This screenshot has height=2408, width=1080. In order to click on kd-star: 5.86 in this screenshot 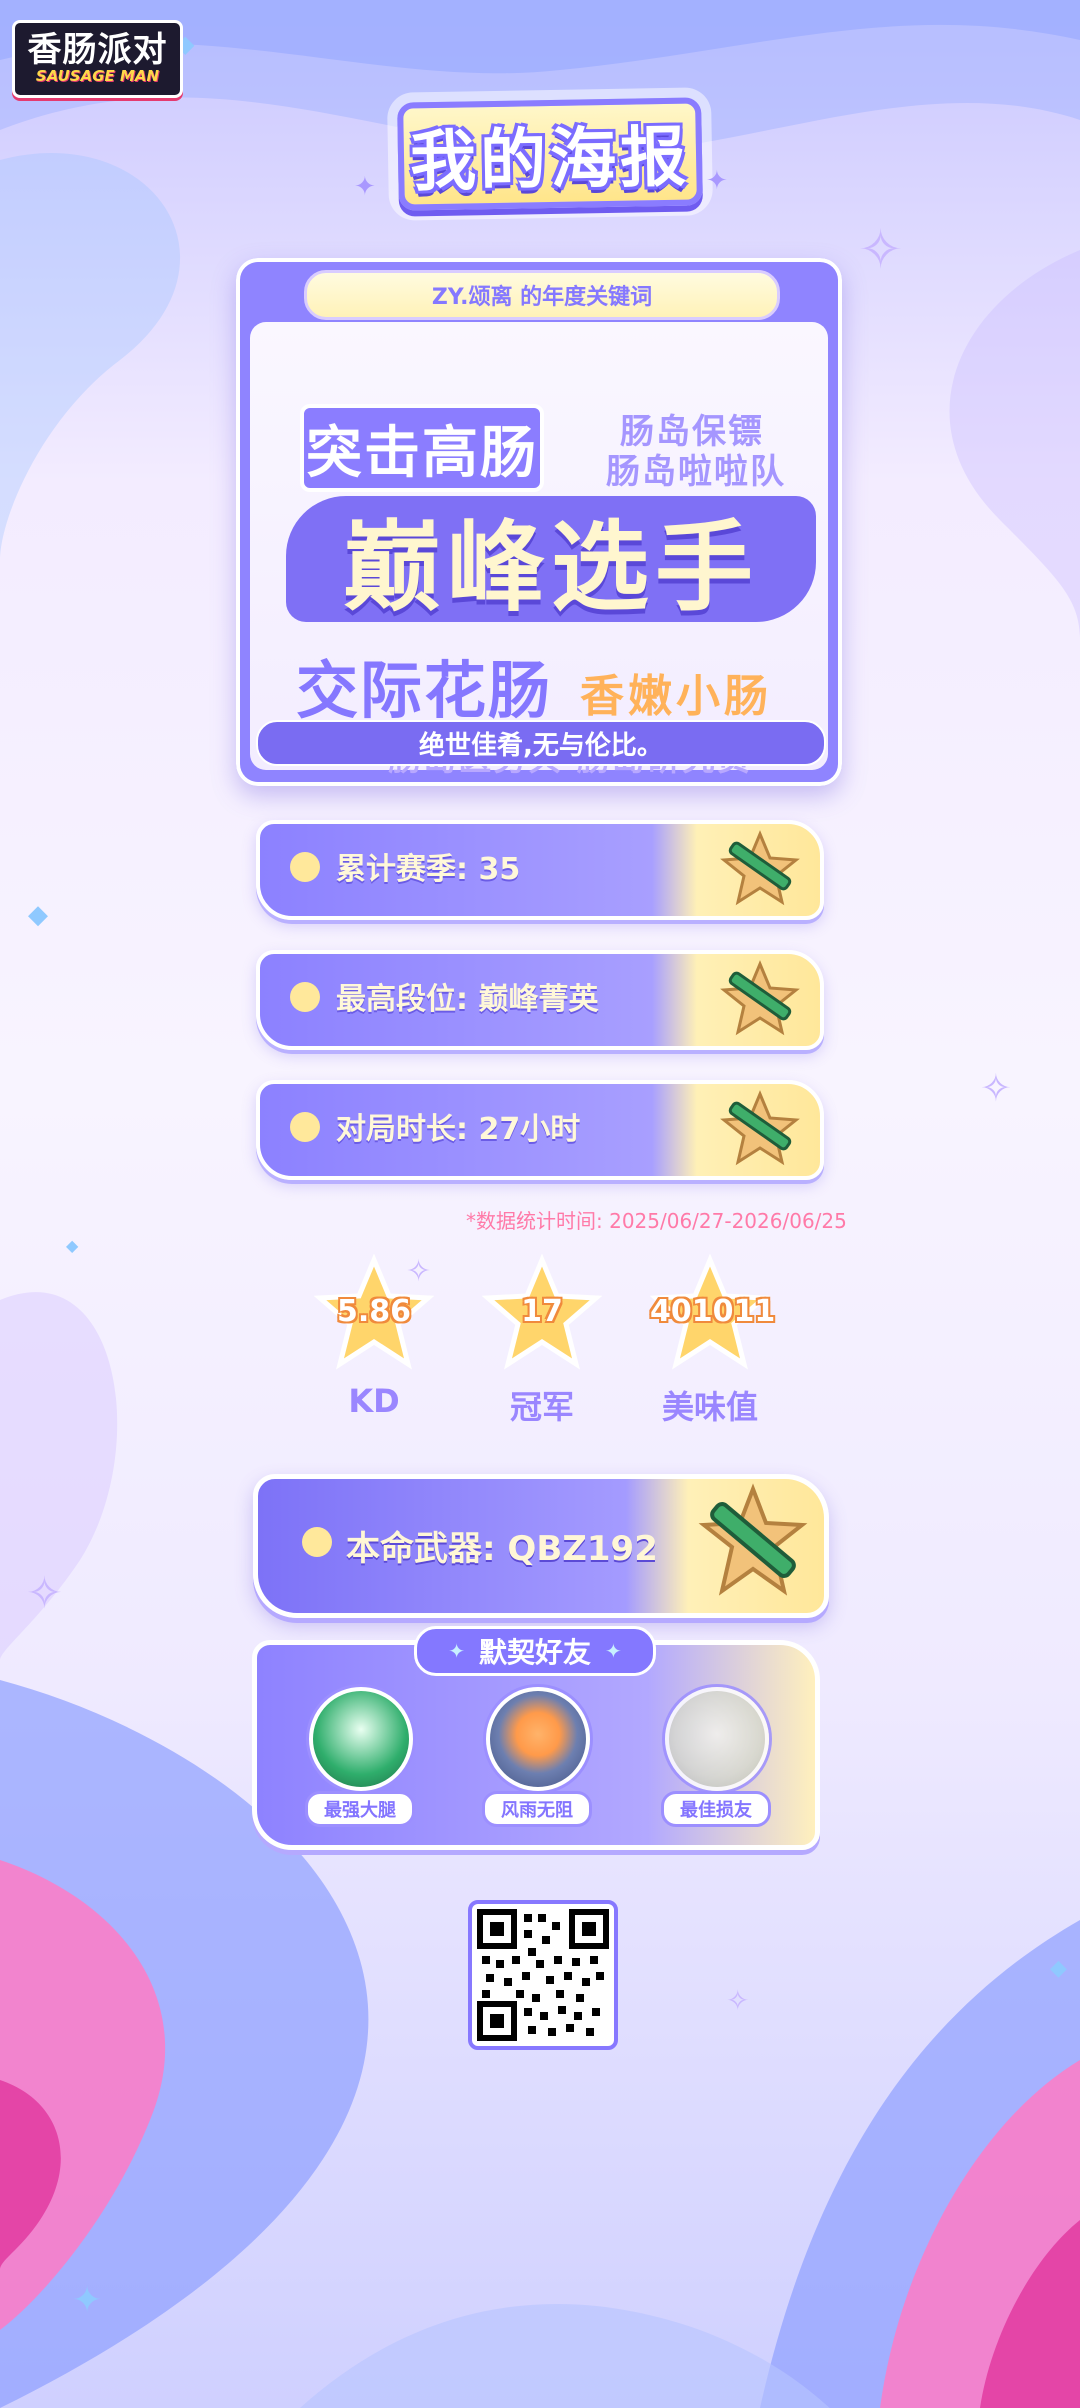, I will do `click(374, 1314)`.